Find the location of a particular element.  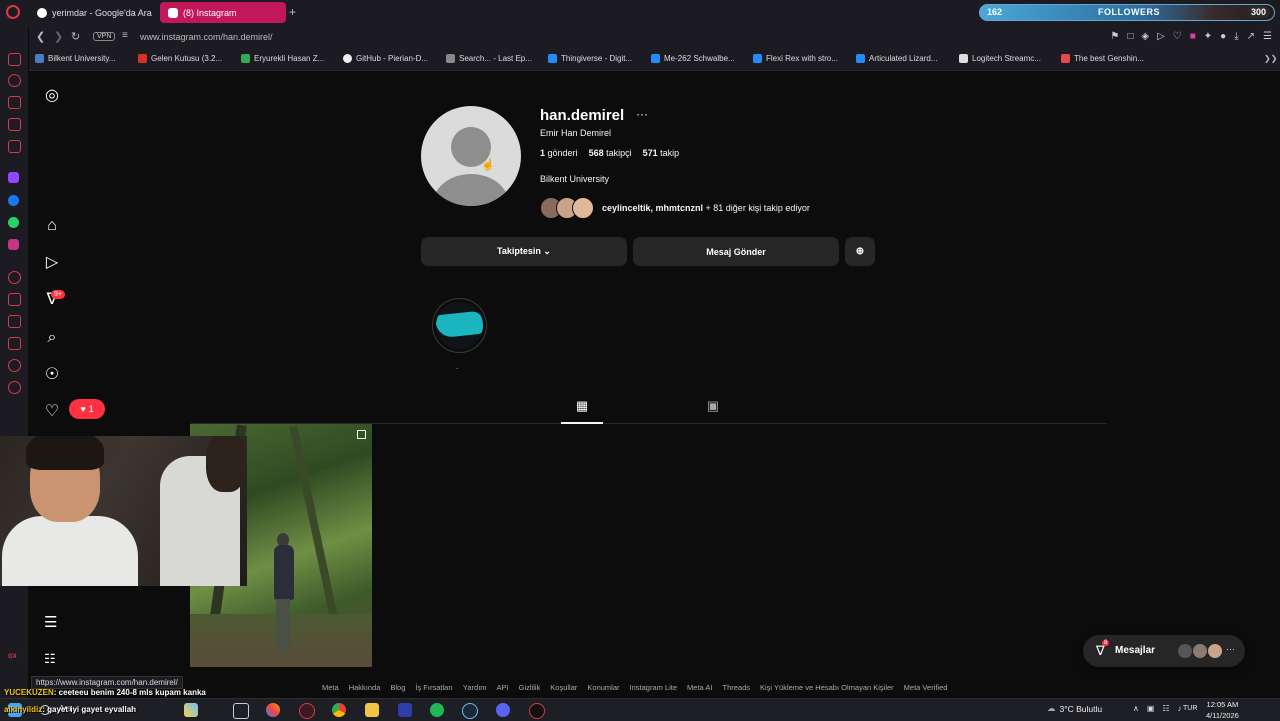

weather-widget: ☁ 3°C Bulutlu is located at coordinates (1074, 708).